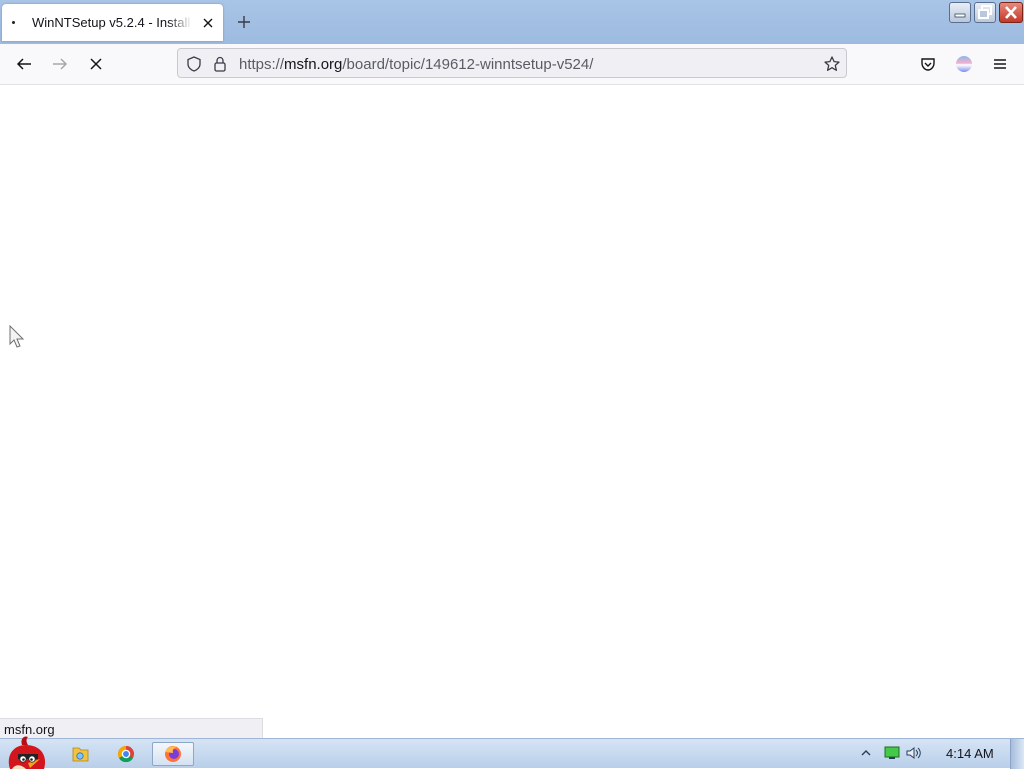 The height and width of the screenshot is (771, 1024). I want to click on explorer-taskbar-button, so click(80, 754).